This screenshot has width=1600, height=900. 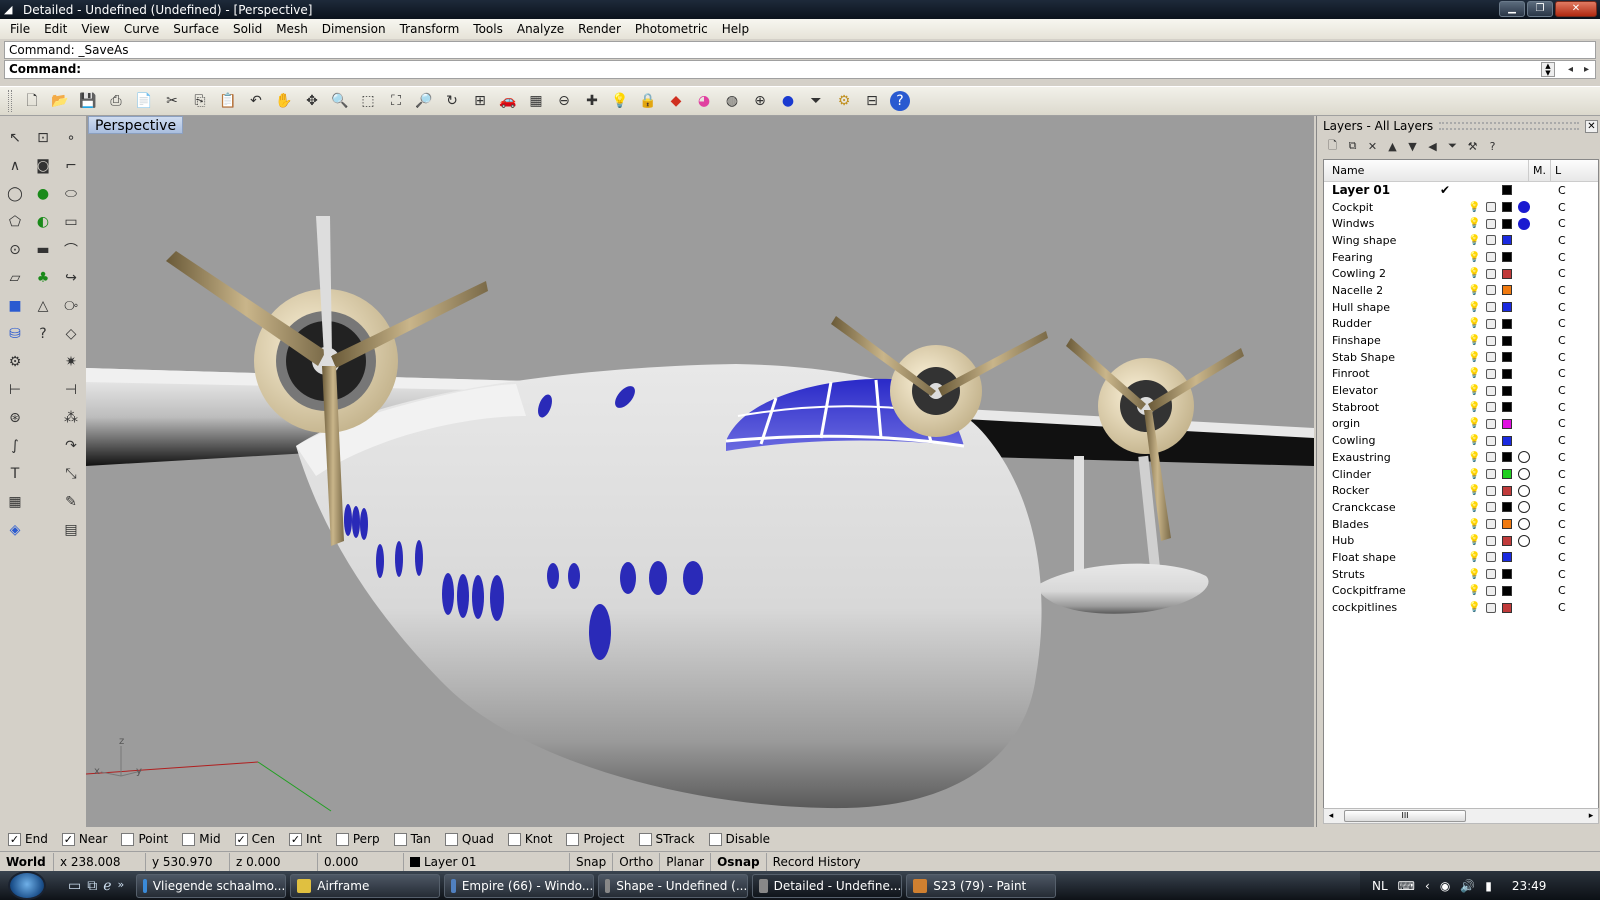 I want to click on polygon-icon: ⬠, so click(x=15, y=222).